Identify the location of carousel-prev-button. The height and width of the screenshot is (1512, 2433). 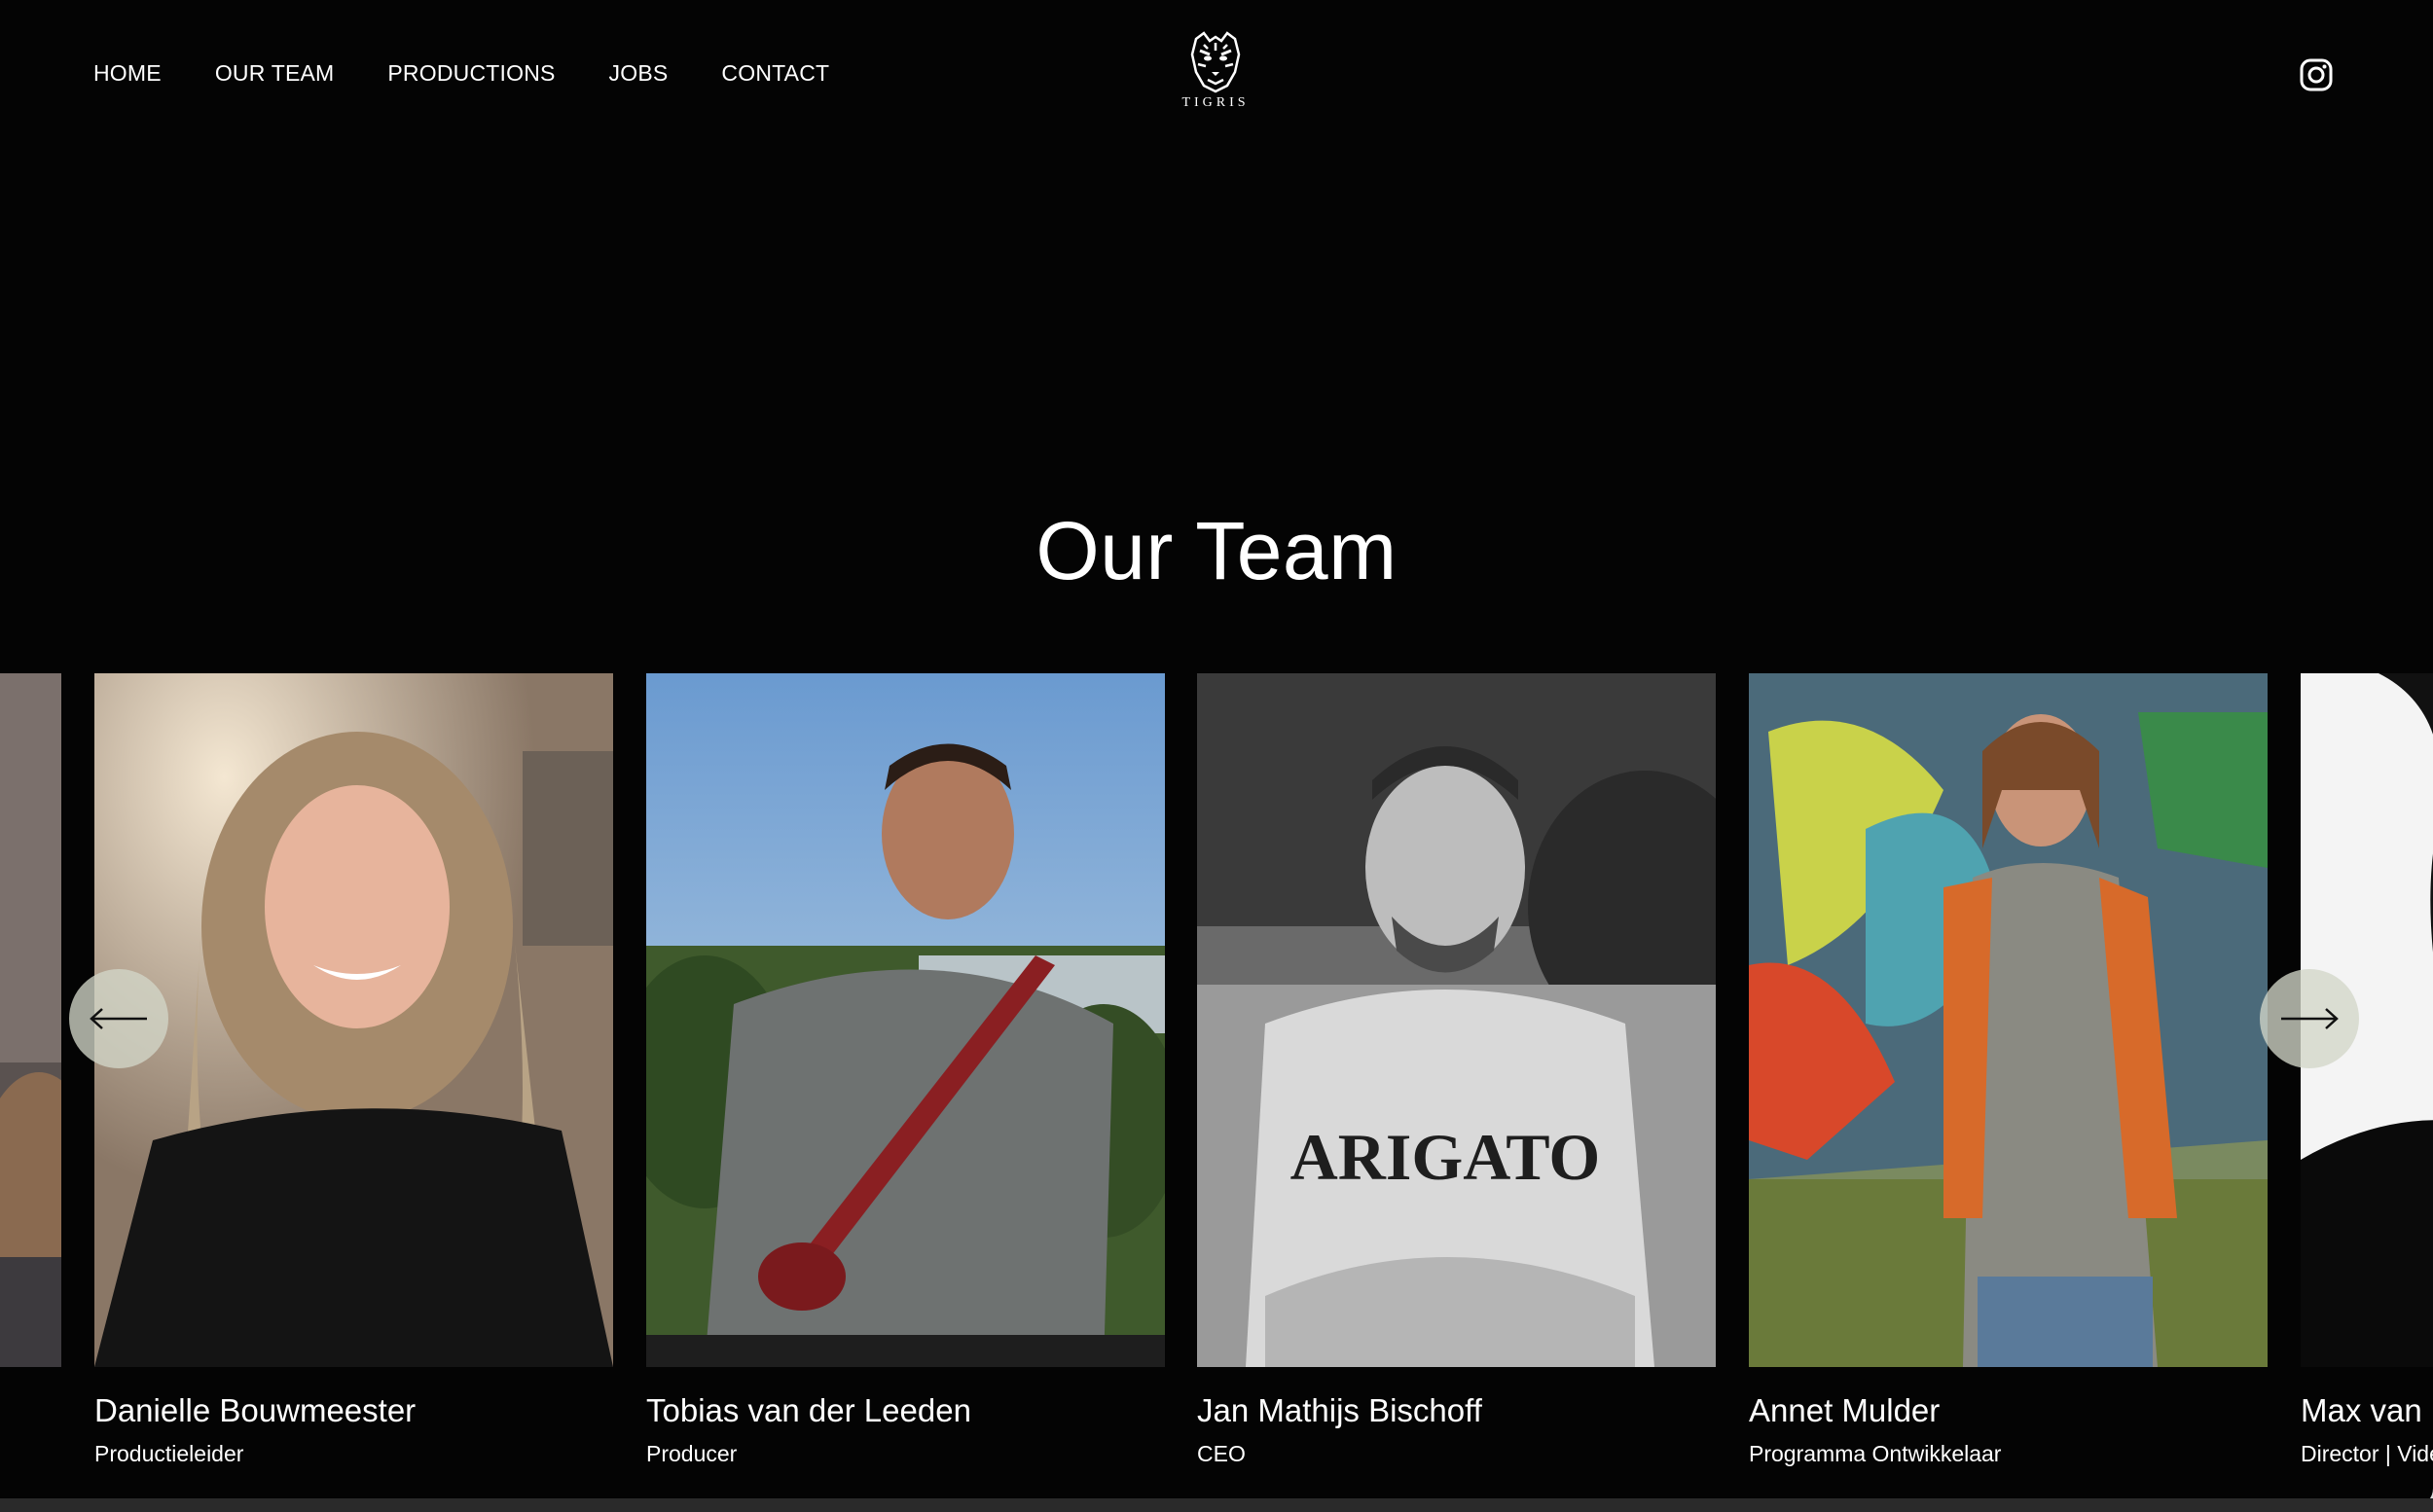
(118, 1018).